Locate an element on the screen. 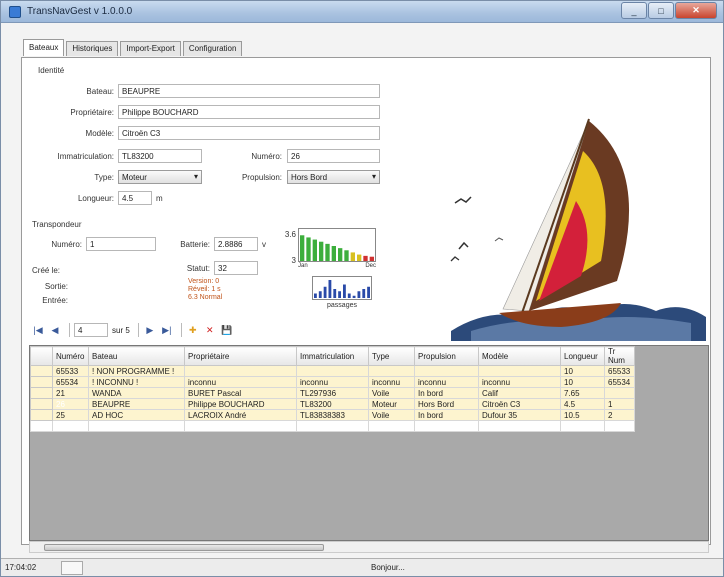  proprietaire-field: Philippe BOUCHARD is located at coordinates (249, 112).